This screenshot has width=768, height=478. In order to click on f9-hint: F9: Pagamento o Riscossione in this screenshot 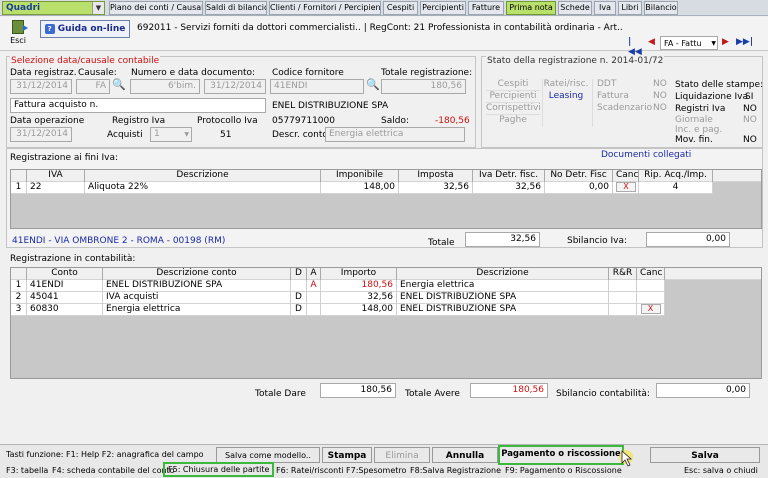, I will do `click(563, 470)`.